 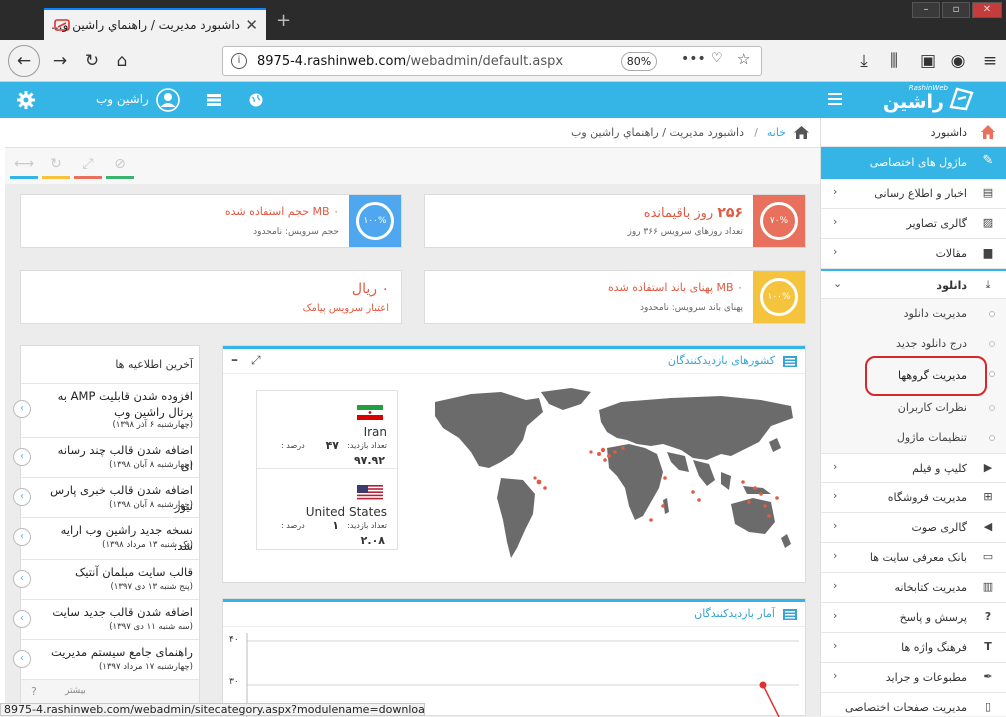 I want to click on sidebar-item-dashboard: داشبورد, so click(x=913, y=132).